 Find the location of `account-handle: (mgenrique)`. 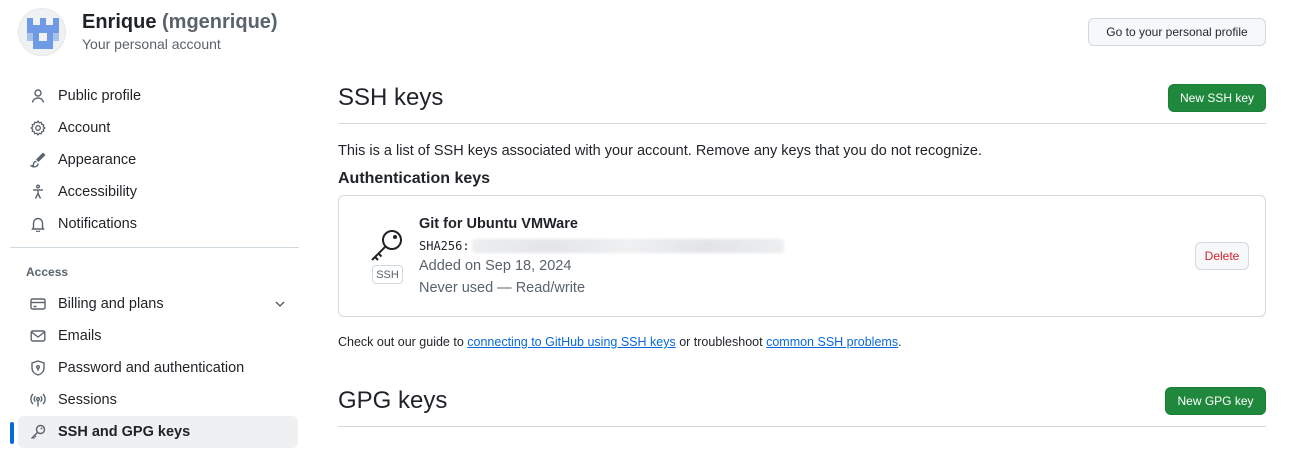

account-handle: (mgenrique) is located at coordinates (220, 22).